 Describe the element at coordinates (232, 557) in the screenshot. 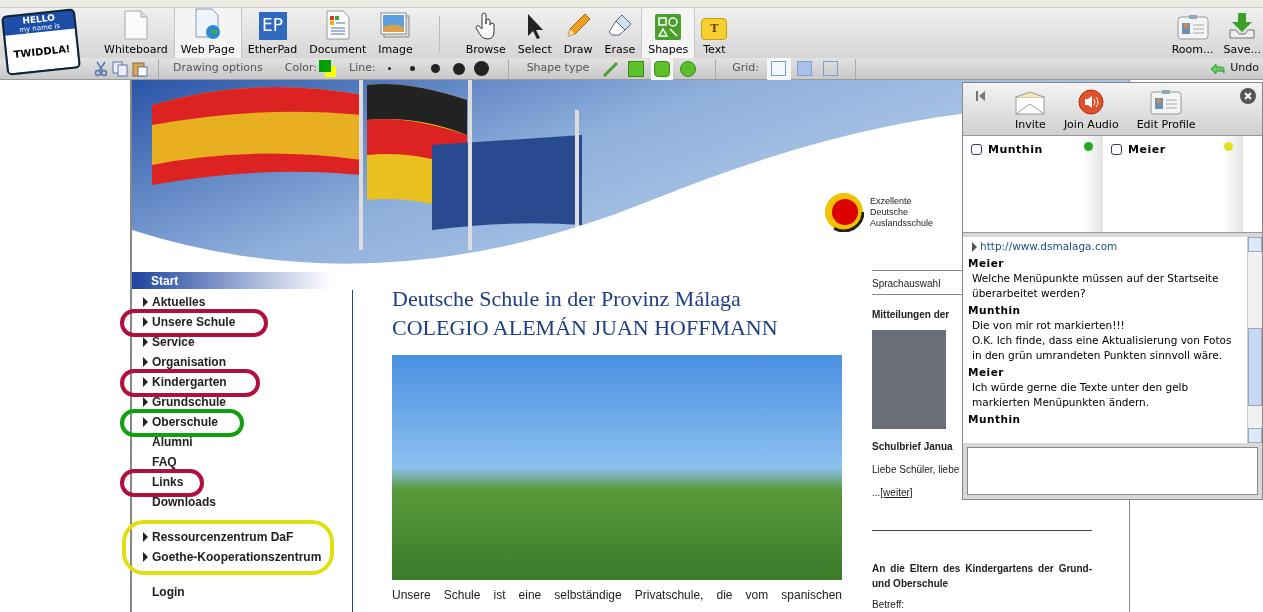

I see `nav-link: Goethe-Kooperationszentrum` at that location.